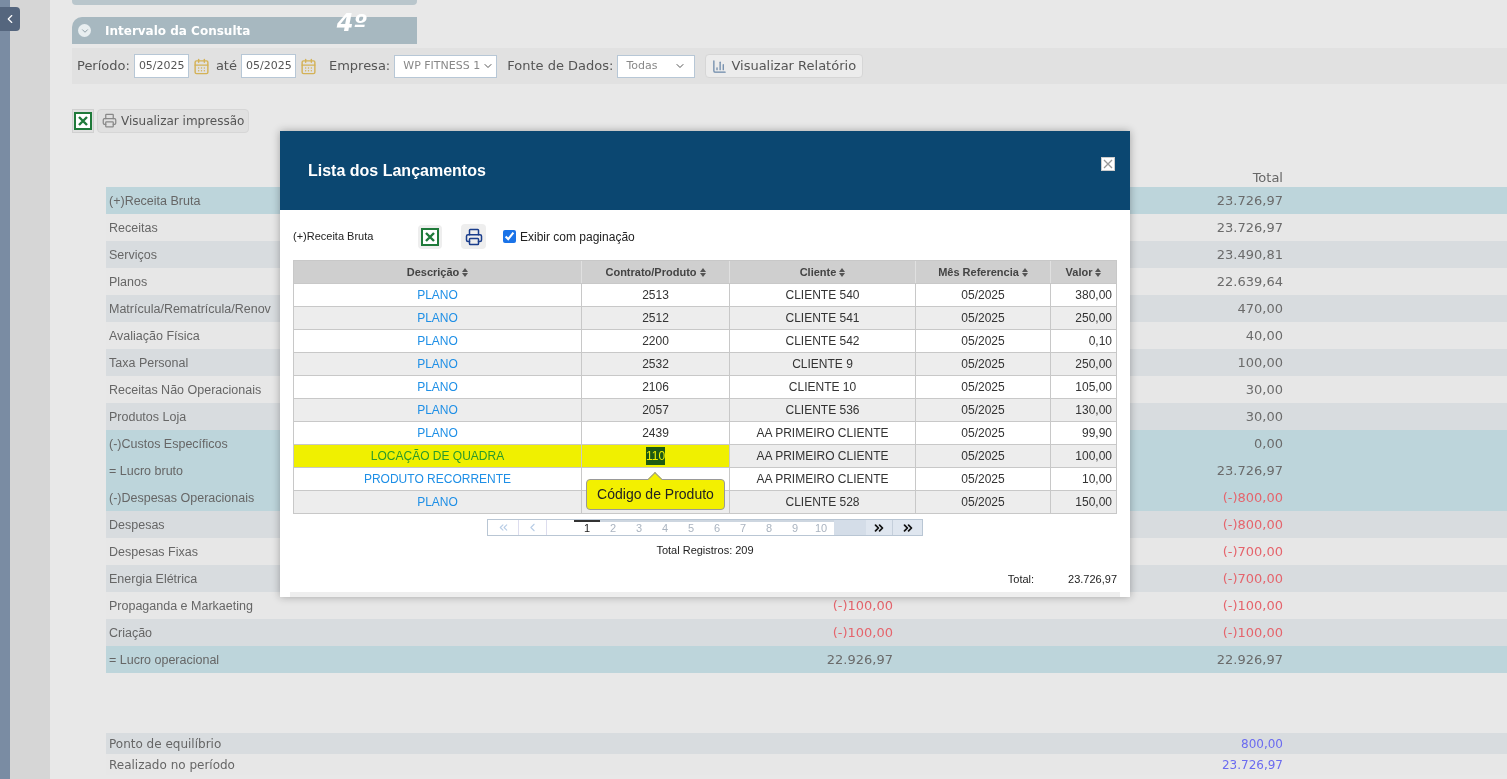 This screenshot has height=779, width=1507. I want to click on table-cell-text: 2513, so click(655, 295).